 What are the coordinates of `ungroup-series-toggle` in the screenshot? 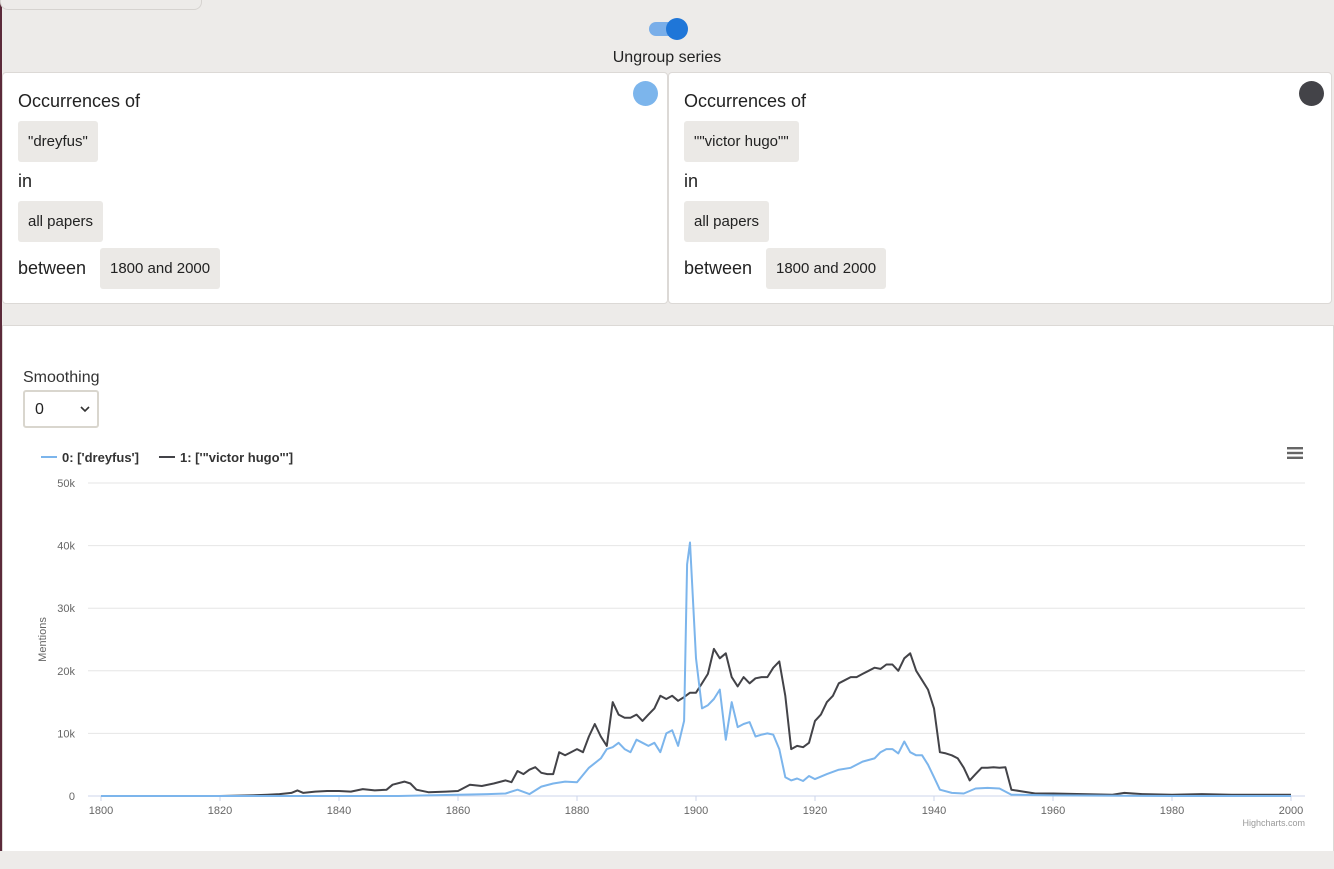 It's located at (668, 29).